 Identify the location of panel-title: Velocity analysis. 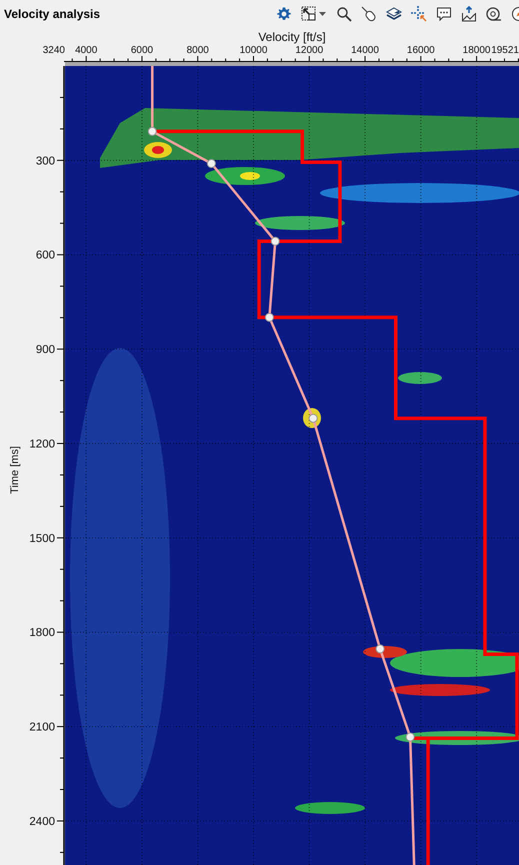
(52, 14).